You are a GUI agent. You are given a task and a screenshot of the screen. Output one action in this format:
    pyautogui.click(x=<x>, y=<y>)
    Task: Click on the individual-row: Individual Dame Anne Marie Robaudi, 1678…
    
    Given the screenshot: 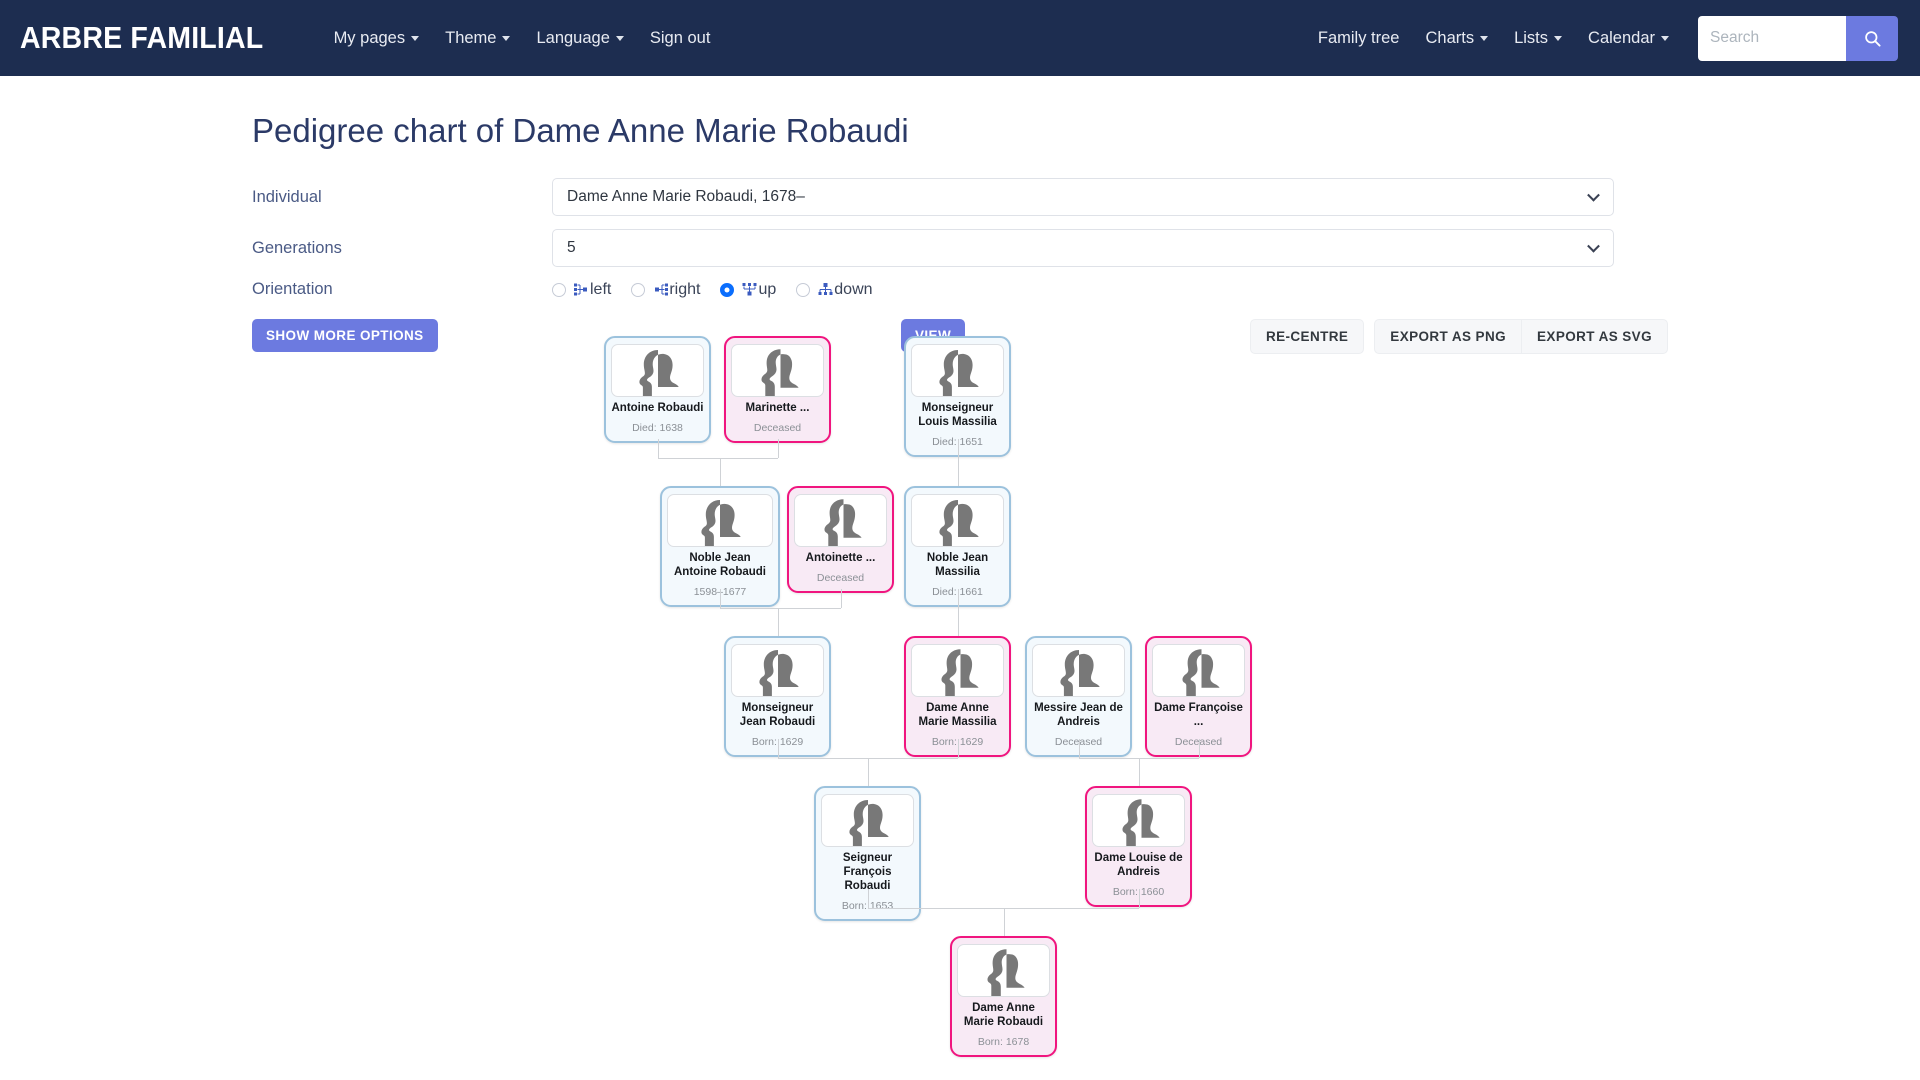 What is the action you would take?
    pyautogui.click(x=1086, y=197)
    